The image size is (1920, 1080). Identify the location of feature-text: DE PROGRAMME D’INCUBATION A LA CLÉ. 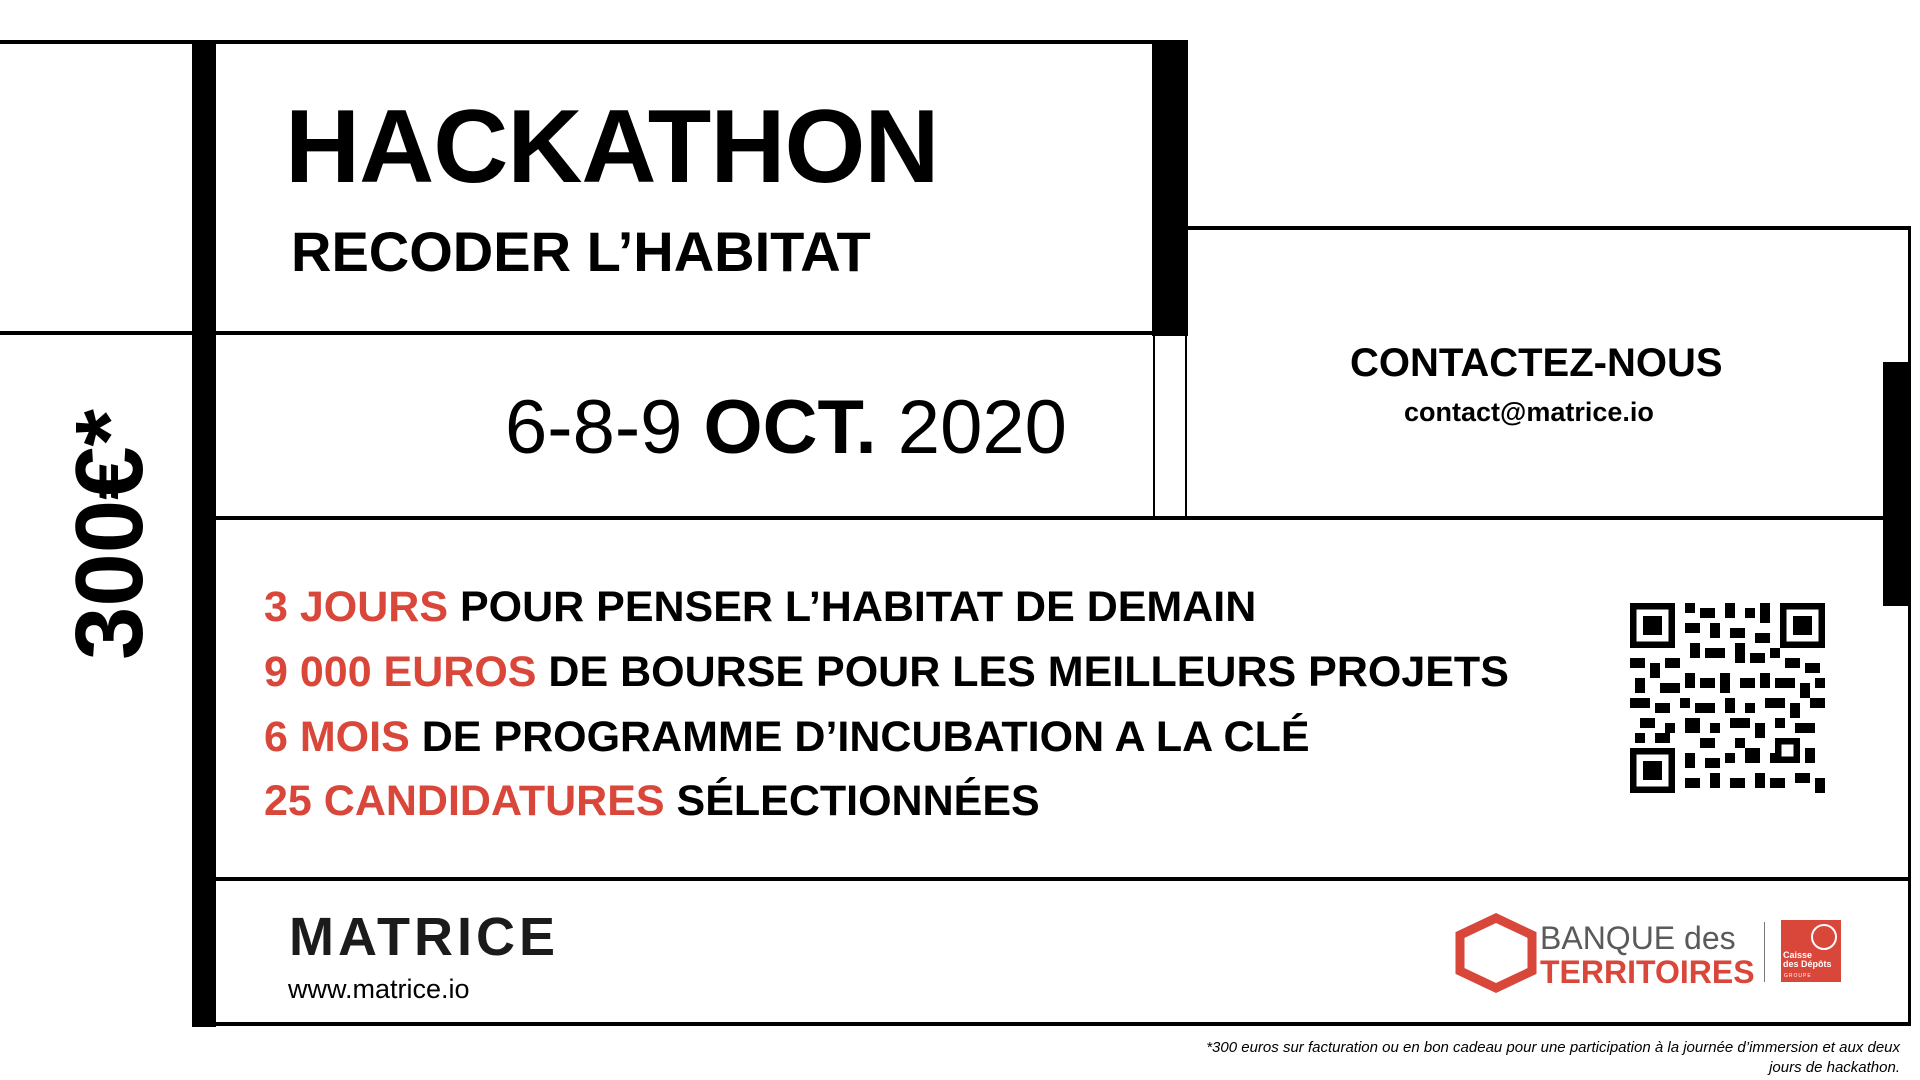
(859, 737).